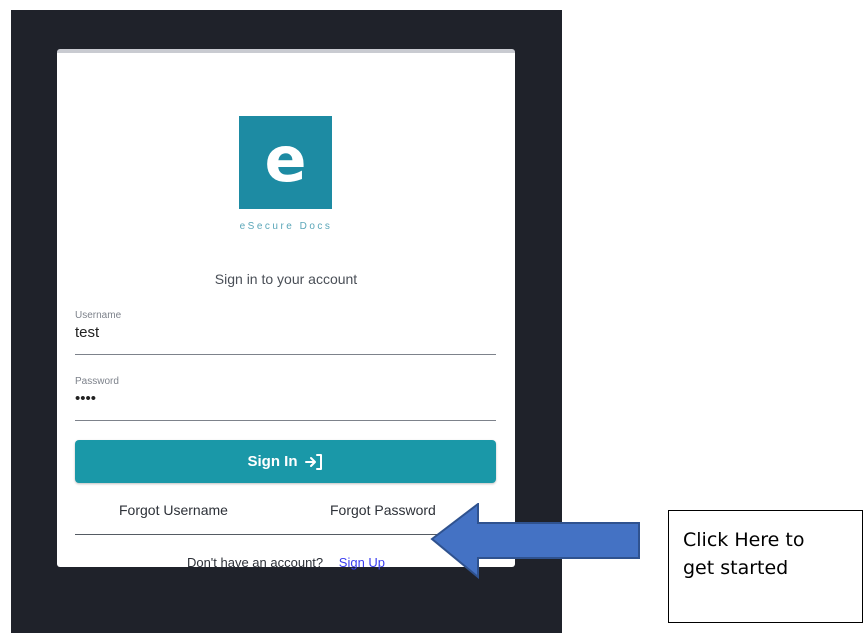 This screenshot has width=863, height=633. I want to click on forgot-password-link: Forgot Password, so click(383, 510).